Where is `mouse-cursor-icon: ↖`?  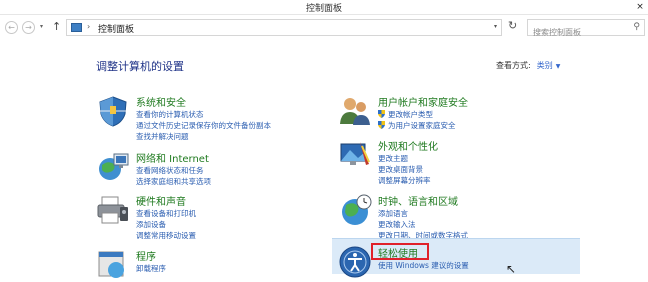 mouse-cursor-icon: ↖ is located at coordinates (511, 269).